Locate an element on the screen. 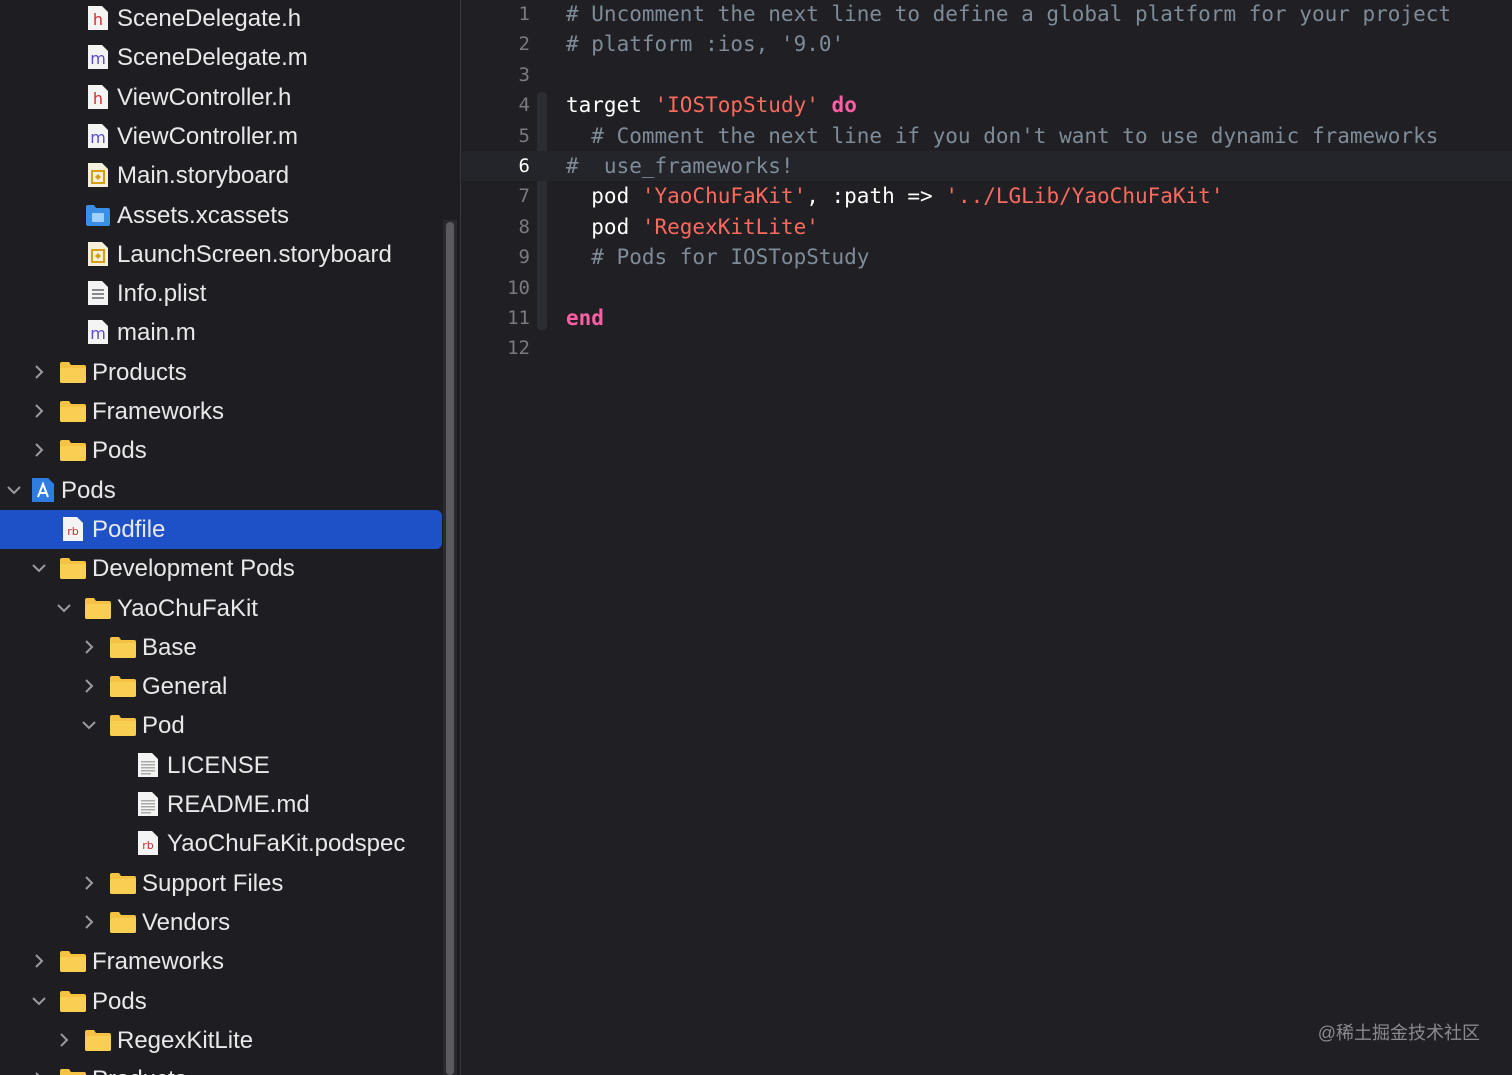 This screenshot has width=1512, height=1075. code-token-string: 'IOSTopStudy' is located at coordinates (736, 105).